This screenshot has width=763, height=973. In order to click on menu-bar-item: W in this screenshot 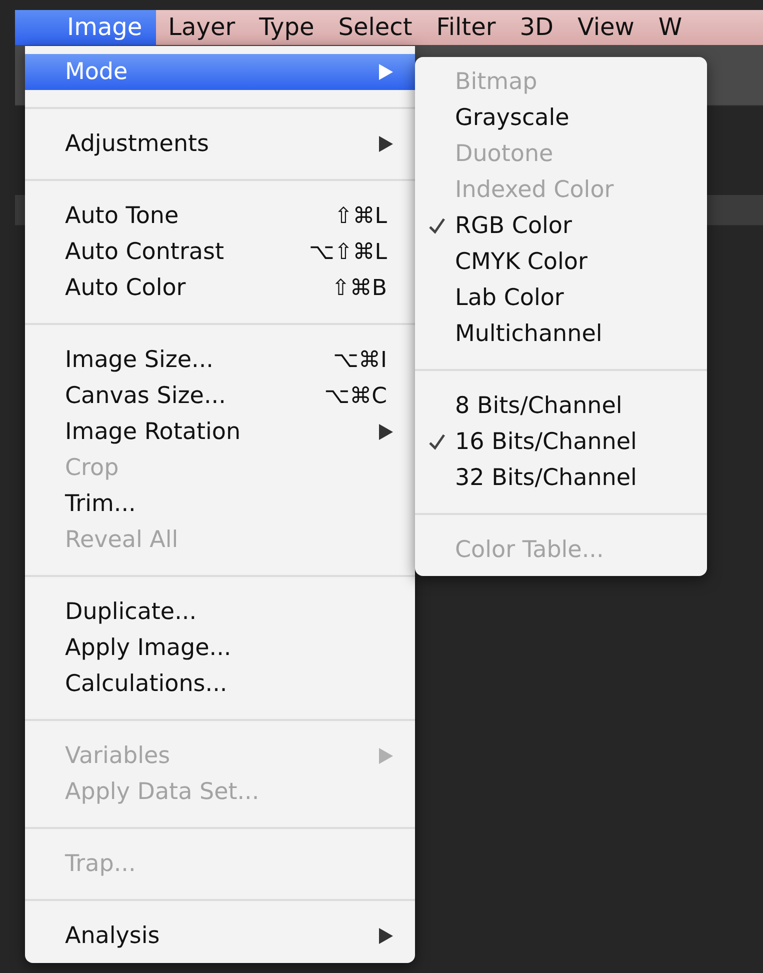, I will do `click(670, 27)`.